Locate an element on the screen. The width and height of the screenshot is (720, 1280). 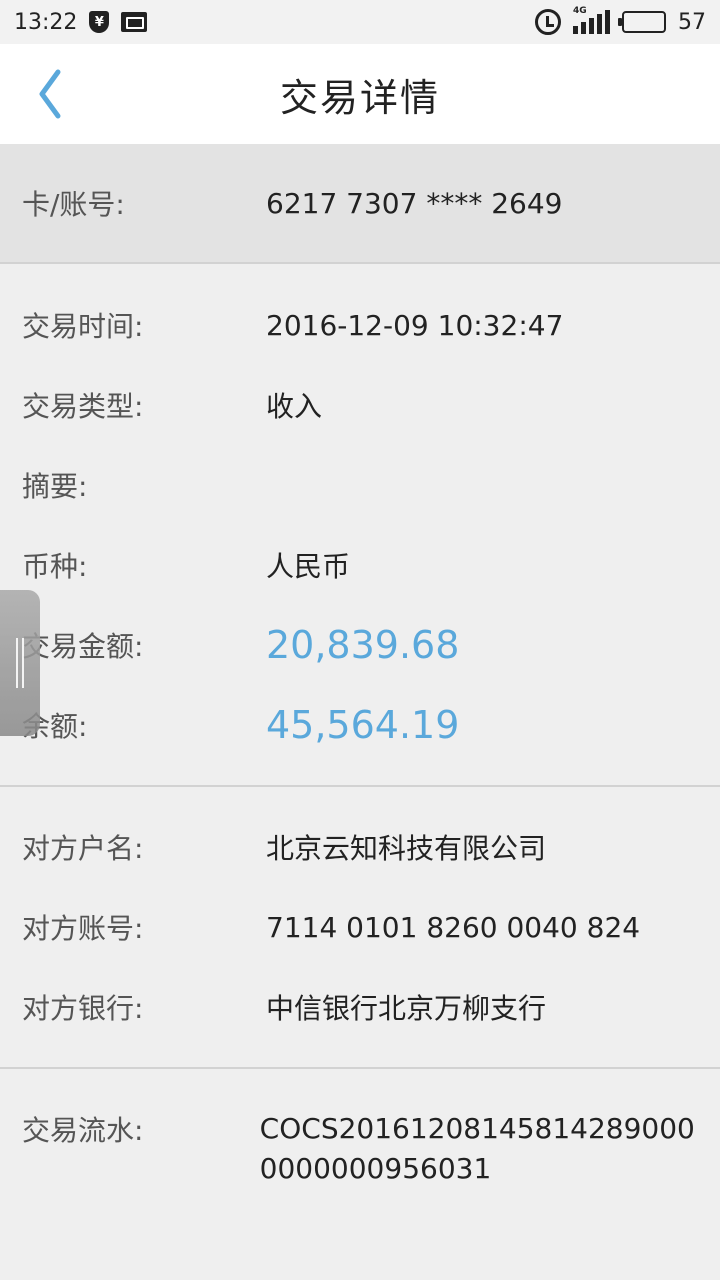
network-type-label: 4G is located at coordinates (580, 11).